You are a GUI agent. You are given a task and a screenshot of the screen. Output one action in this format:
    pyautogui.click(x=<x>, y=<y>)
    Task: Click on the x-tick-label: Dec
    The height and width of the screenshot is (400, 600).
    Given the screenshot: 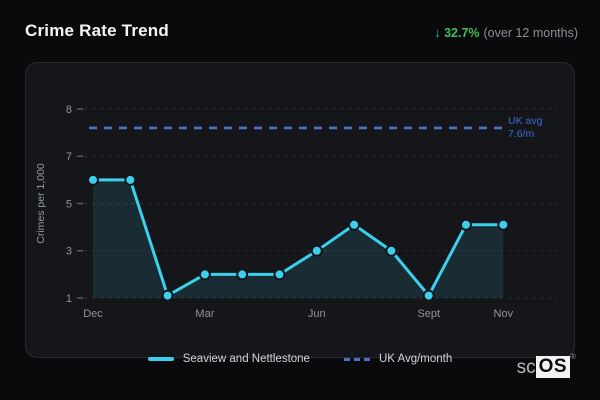 What is the action you would take?
    pyautogui.click(x=93, y=314)
    